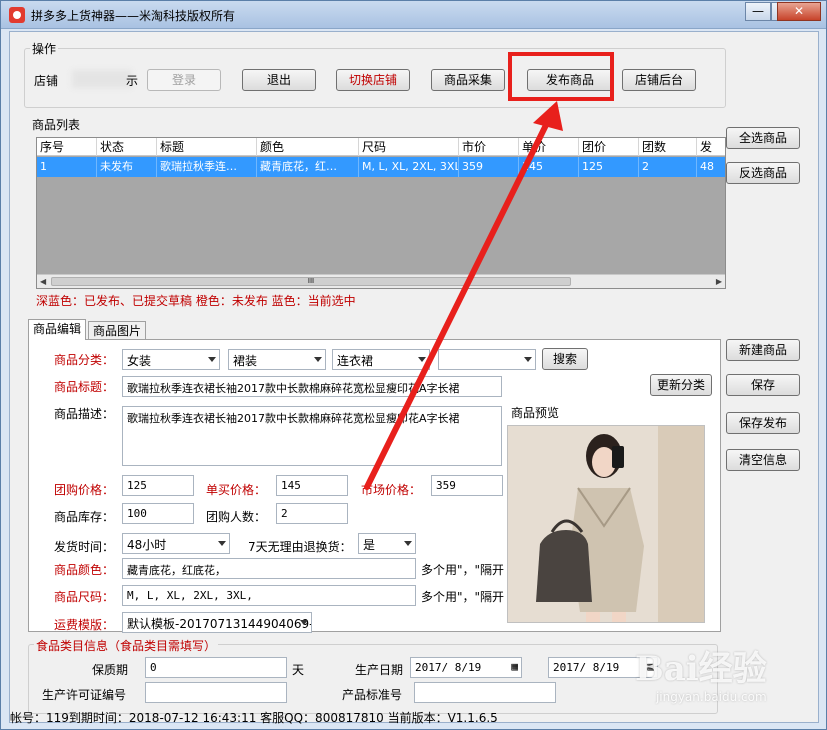 The image size is (827, 730). Describe the element at coordinates (701, 669) in the screenshot. I see `watermark-main-text: Bai经验` at that location.